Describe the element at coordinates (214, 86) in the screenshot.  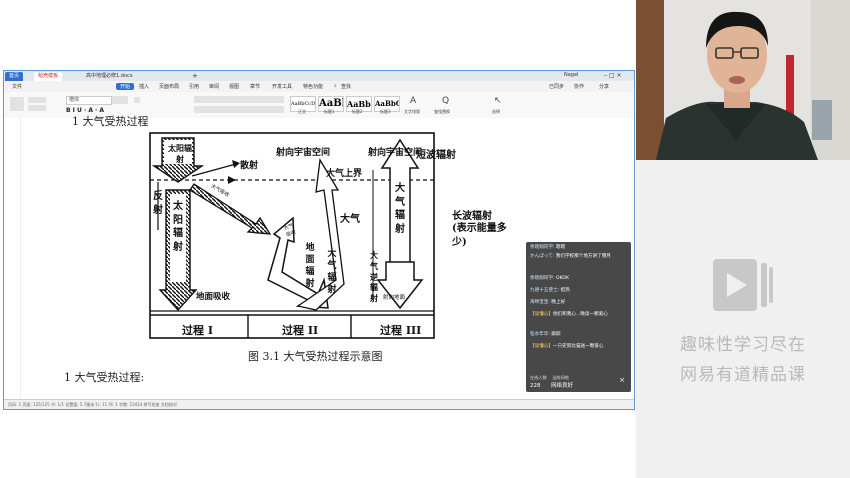
I see `menu-review: 审阅` at that location.